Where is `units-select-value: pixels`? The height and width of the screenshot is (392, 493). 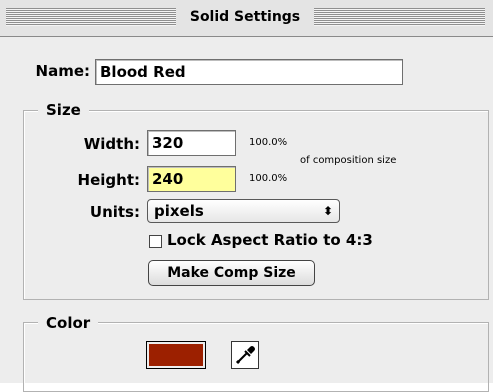 units-select-value: pixels is located at coordinates (179, 211).